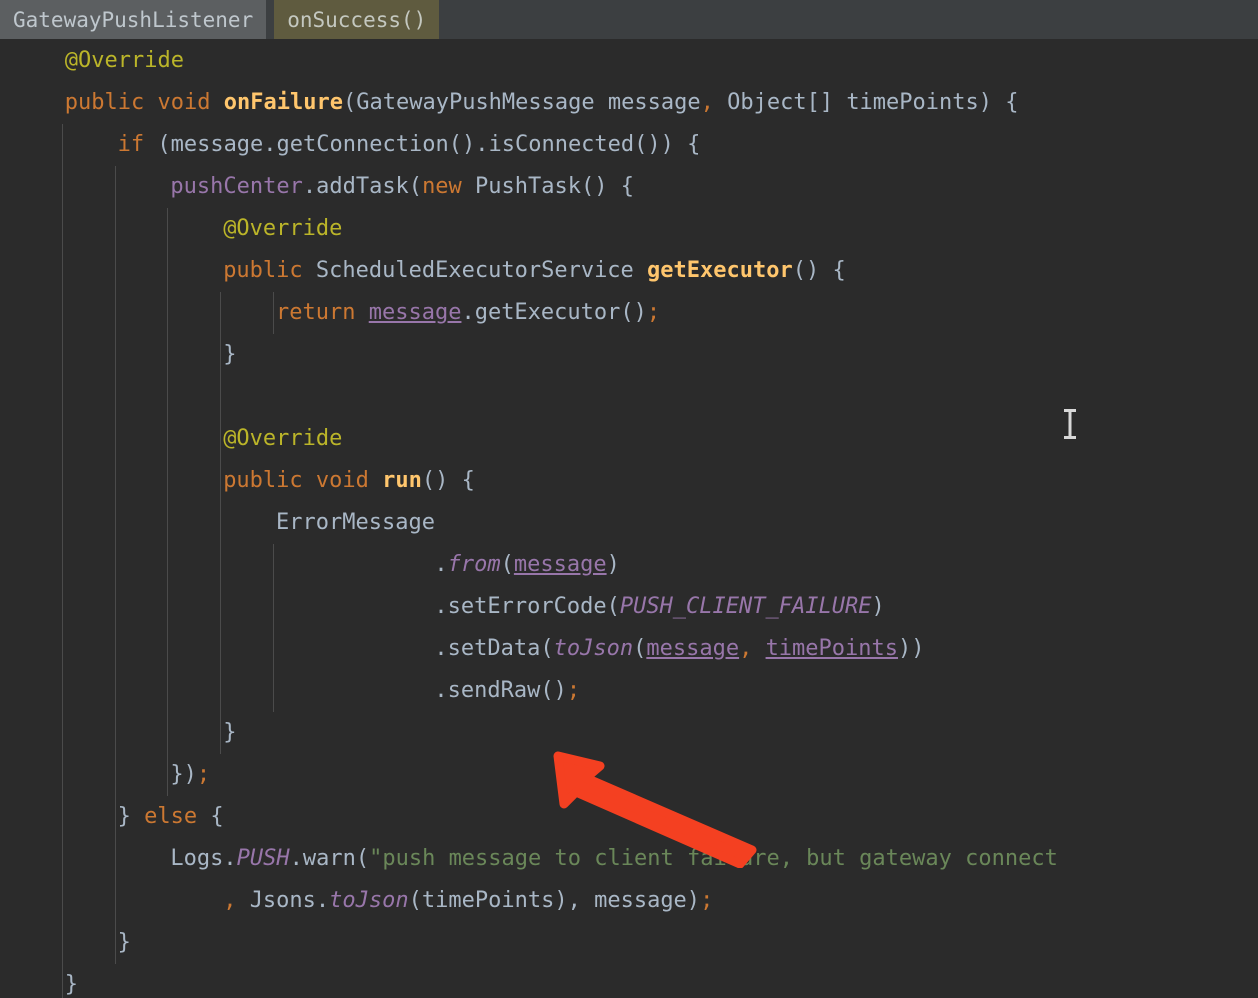 This screenshot has width=1258, height=998. I want to click on code-line: });, so click(629, 775).